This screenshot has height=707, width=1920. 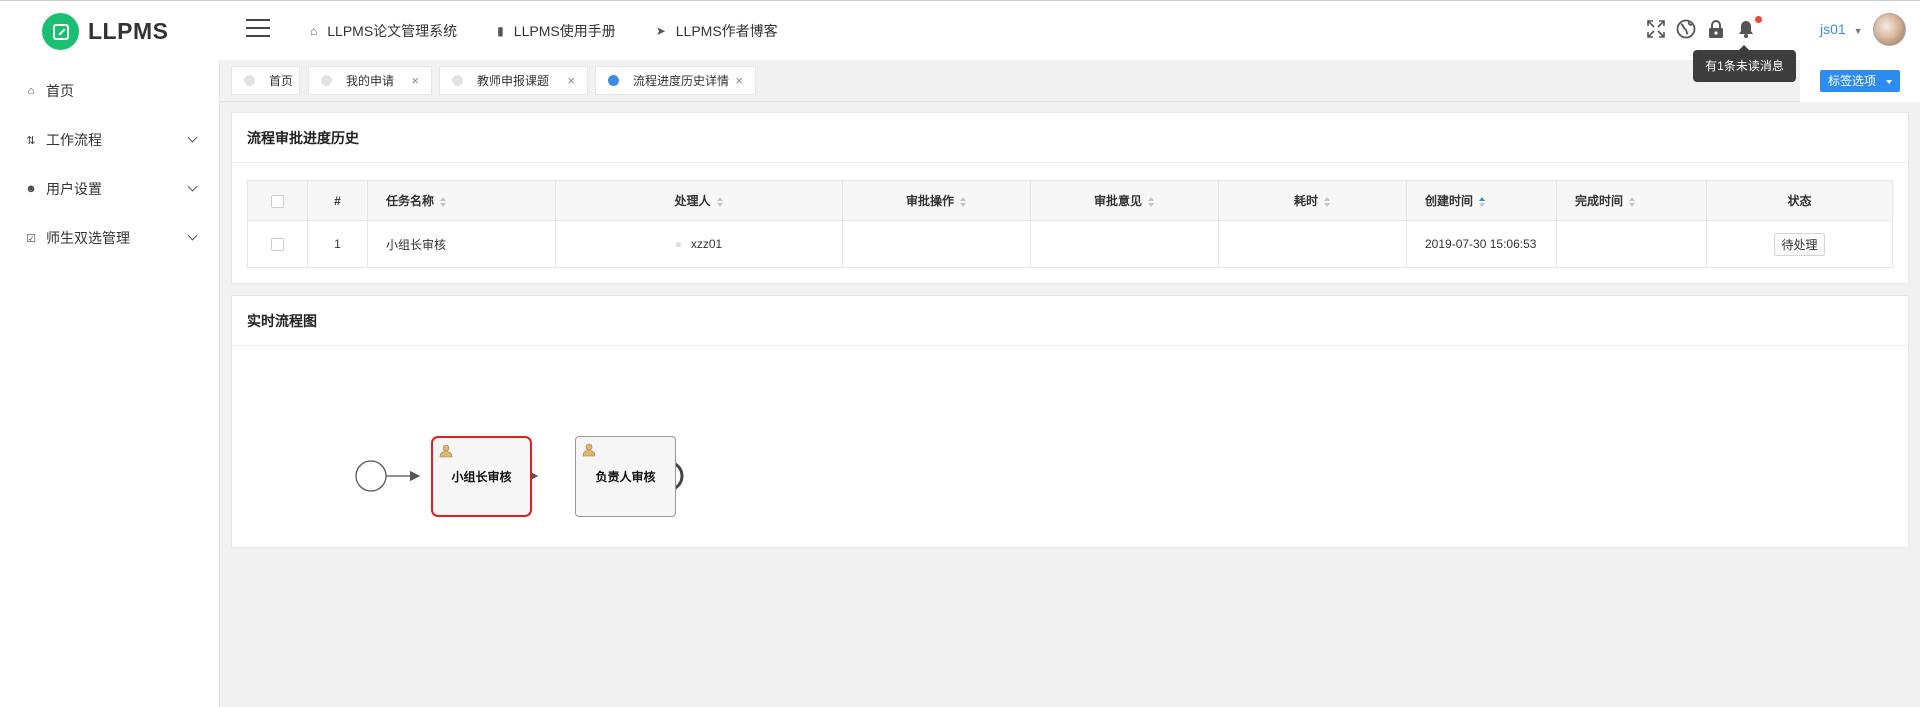 What do you see at coordinates (337, 200) in the screenshot?
I see `column-header: #` at bounding box center [337, 200].